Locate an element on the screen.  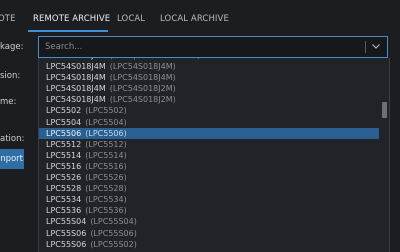
tab-local-archive: LOCAL ARCHIVE is located at coordinates (194, 19).